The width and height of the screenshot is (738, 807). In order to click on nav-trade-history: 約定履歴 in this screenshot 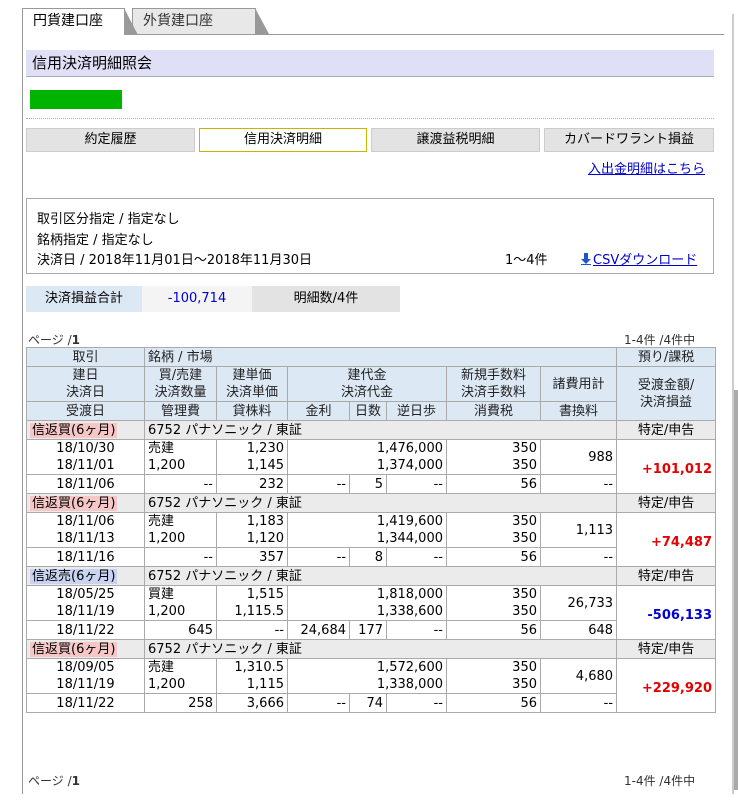, I will do `click(110, 140)`.